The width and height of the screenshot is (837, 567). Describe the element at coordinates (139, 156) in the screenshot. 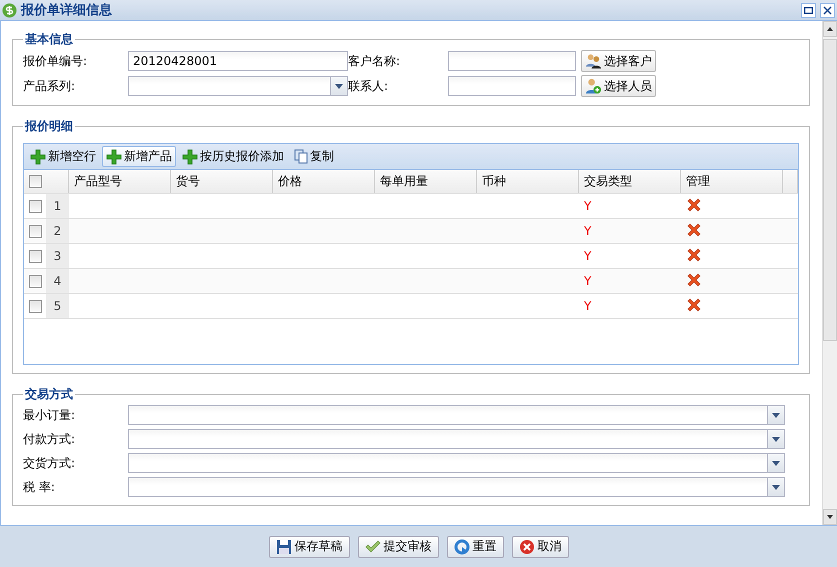

I see `toolbar-button: 新增产品` at that location.